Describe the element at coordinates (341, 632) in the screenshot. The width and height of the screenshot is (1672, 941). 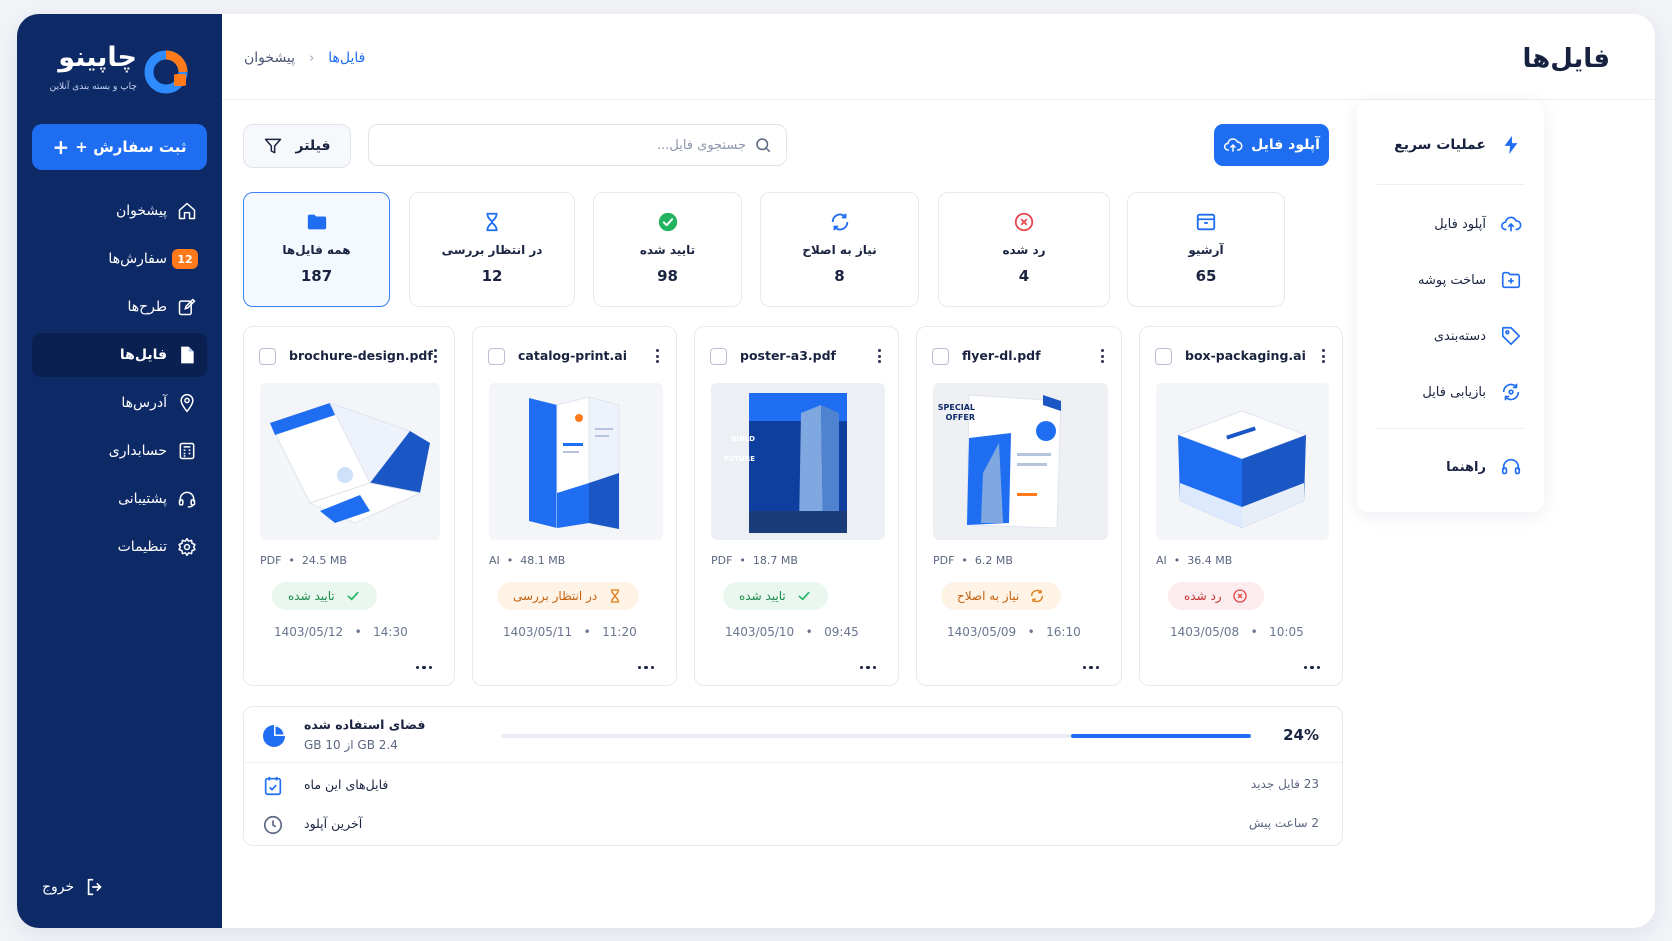
I see `file-date: 1403/05/12 • 14:30` at that location.